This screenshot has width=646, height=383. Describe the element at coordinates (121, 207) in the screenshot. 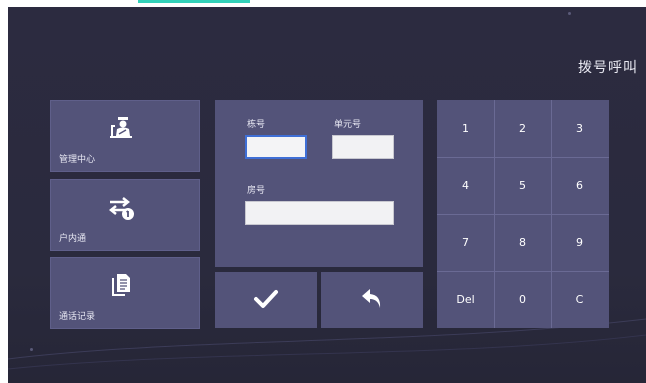

I see `intercom-icon` at that location.